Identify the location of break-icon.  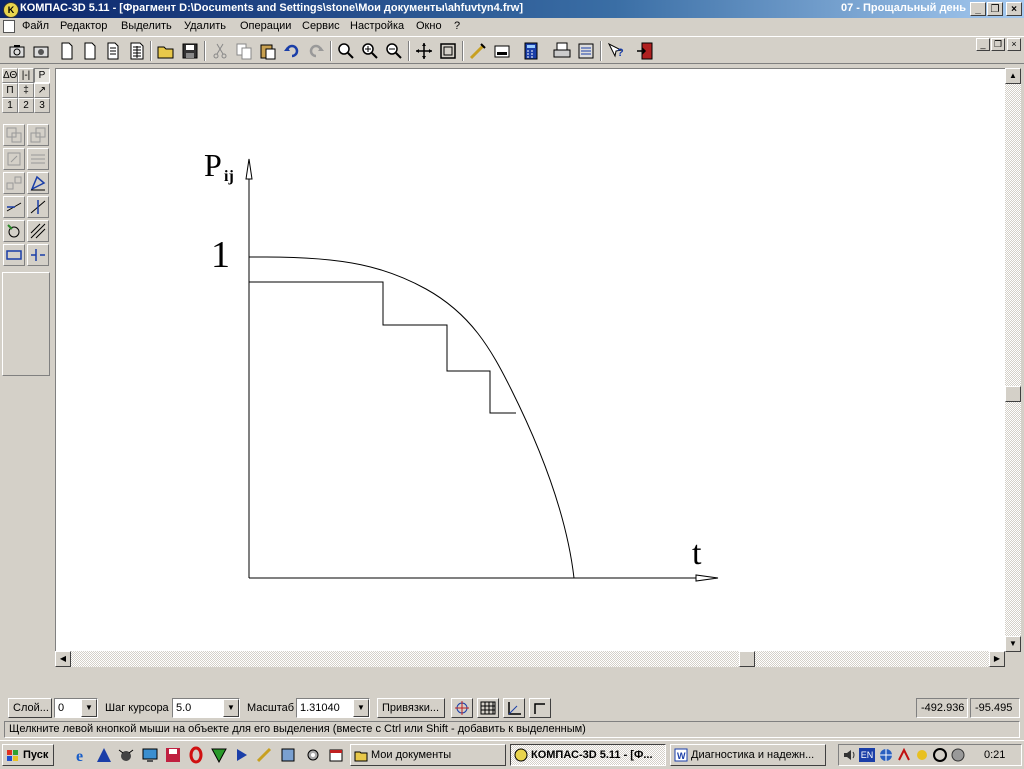
(38, 255).